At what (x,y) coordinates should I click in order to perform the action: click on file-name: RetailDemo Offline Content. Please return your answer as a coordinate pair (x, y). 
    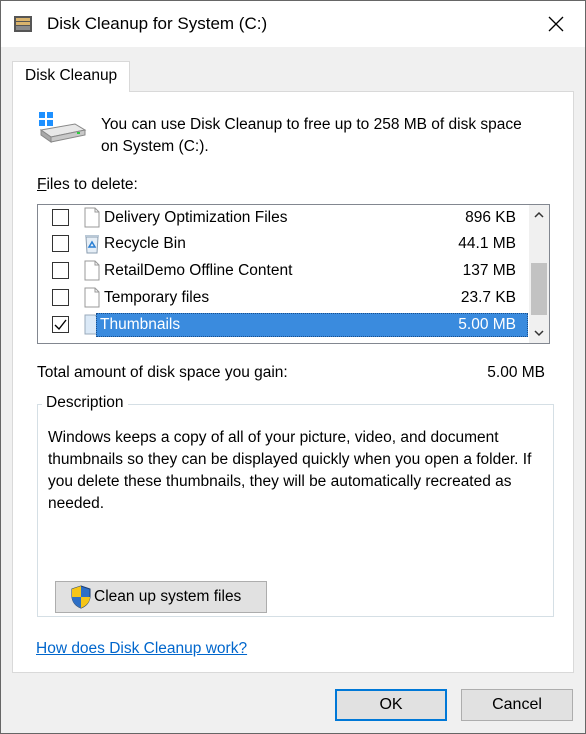
    Looking at the image, I should click on (198, 270).